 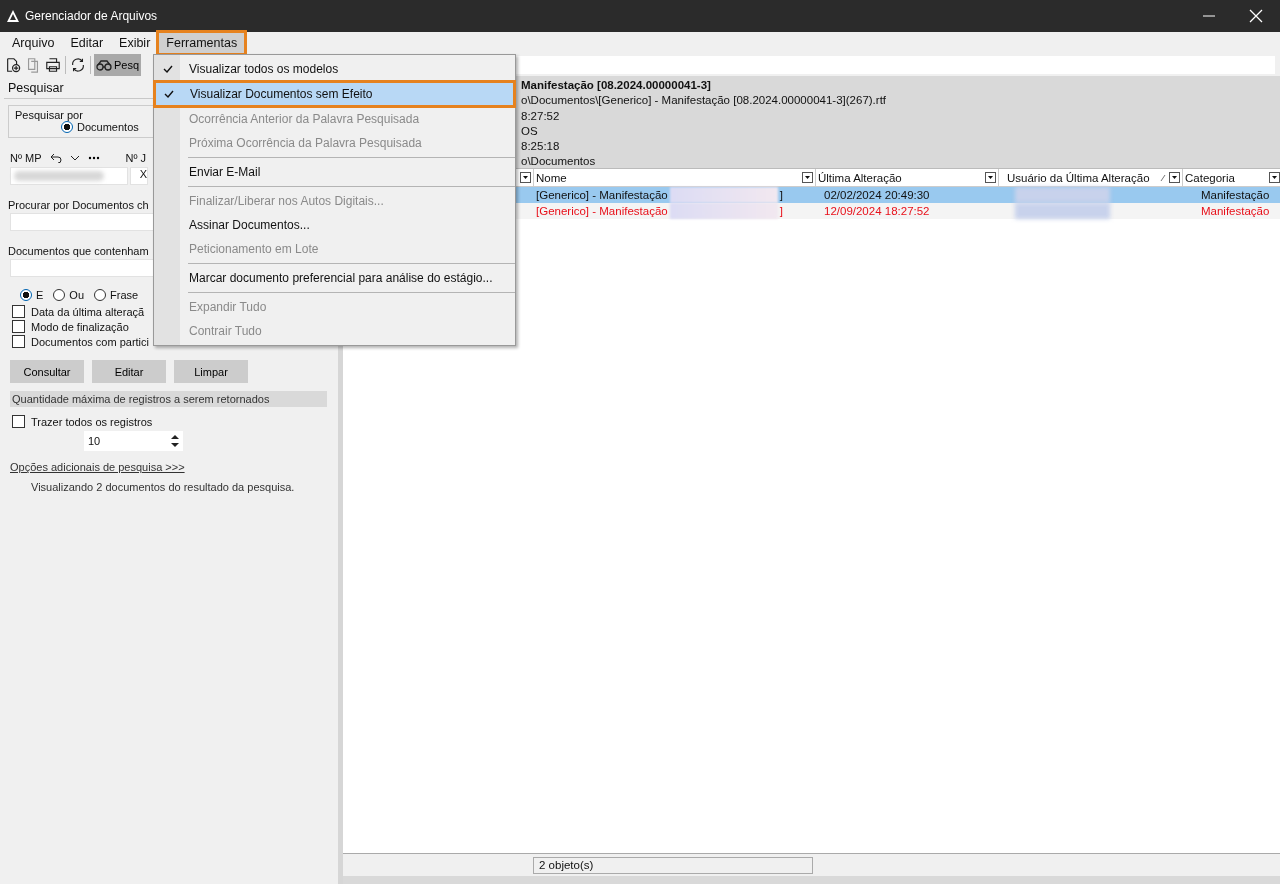 I want to click on window-title: Gerenciador de Arquivos, so click(x=91, y=16).